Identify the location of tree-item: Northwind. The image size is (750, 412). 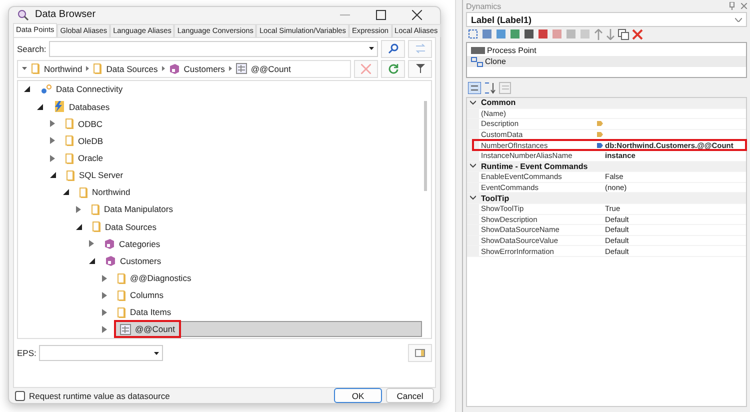
(111, 192).